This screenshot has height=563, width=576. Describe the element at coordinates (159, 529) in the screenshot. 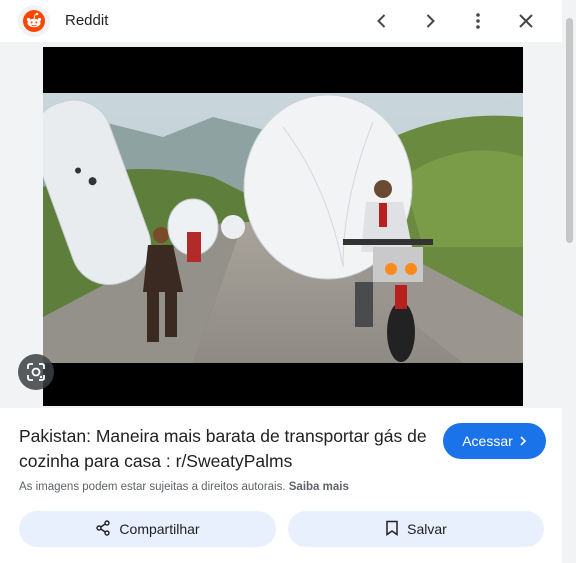

I see `share-label: Compartilhar` at that location.